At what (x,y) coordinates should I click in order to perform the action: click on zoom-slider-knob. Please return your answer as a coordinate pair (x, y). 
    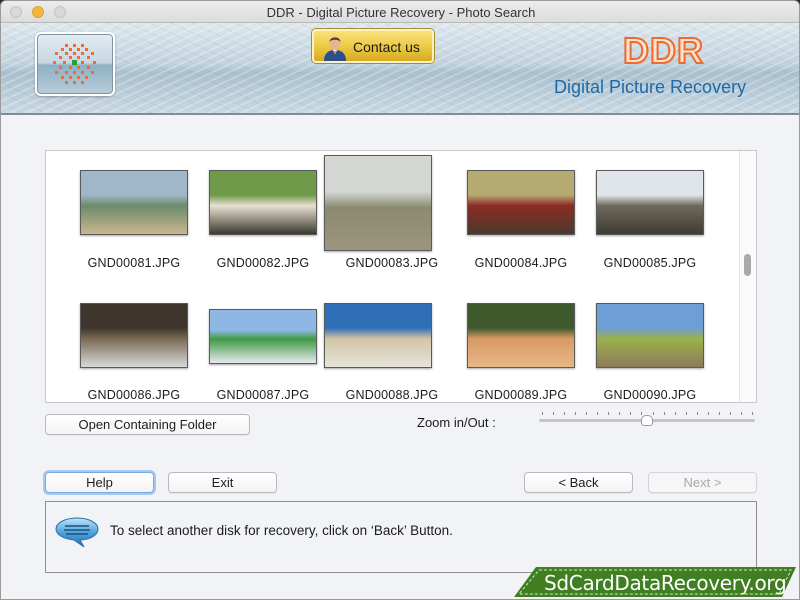
    Looking at the image, I should click on (647, 420).